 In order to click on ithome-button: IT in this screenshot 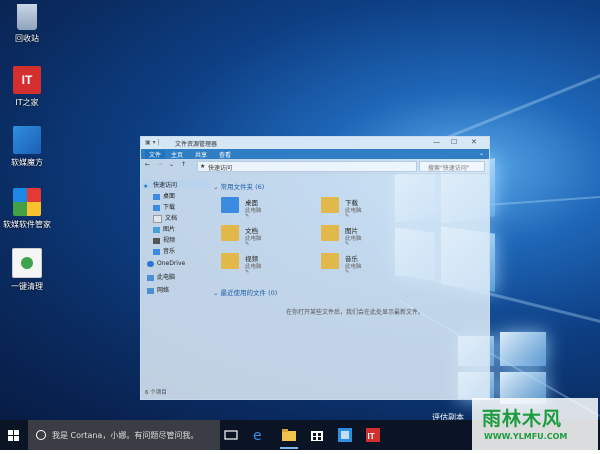, I will do `click(373, 435)`.